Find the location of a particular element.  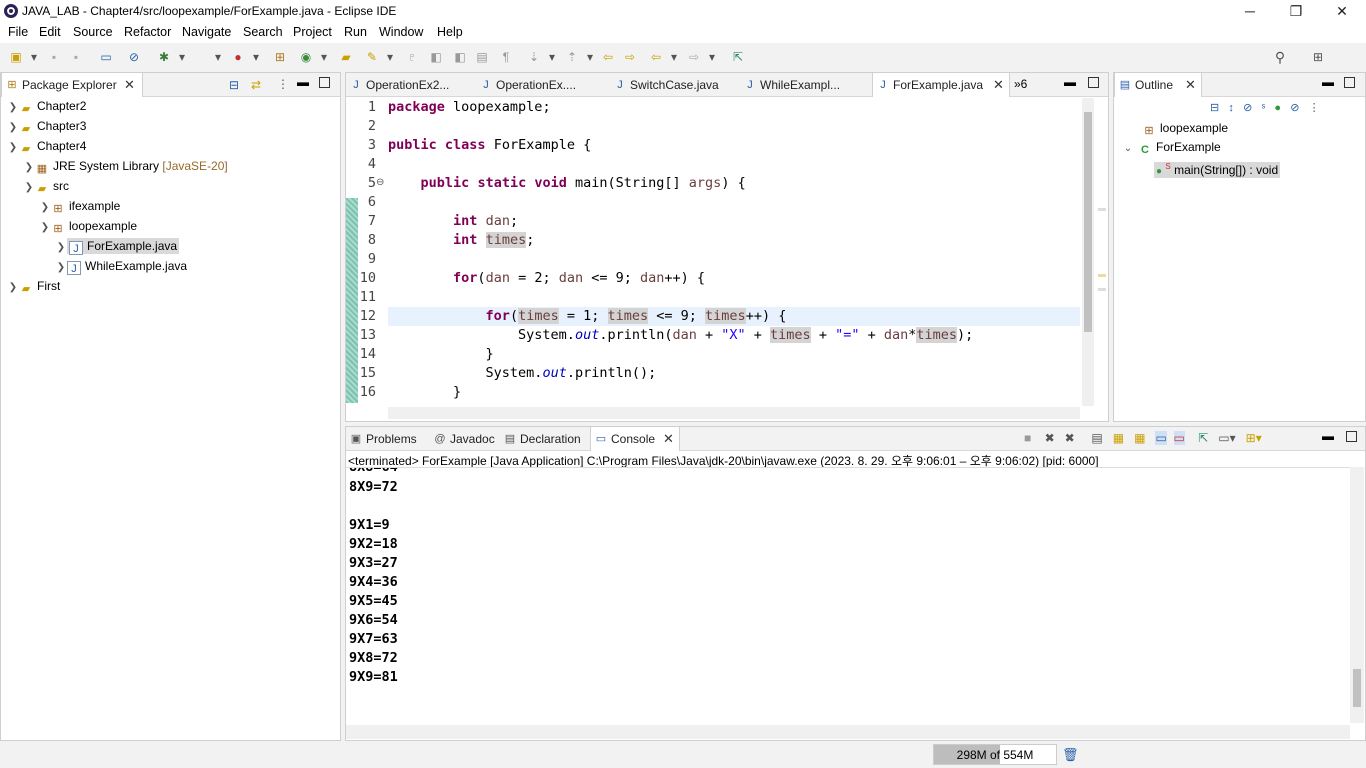

prev-annotation-dropdown-icon: ▾ is located at coordinates (590, 57).